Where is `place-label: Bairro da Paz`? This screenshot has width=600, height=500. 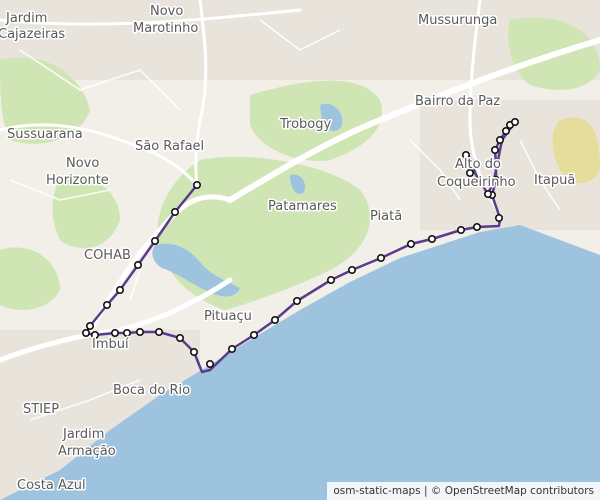
place-label: Bairro da Paz is located at coordinates (457, 101).